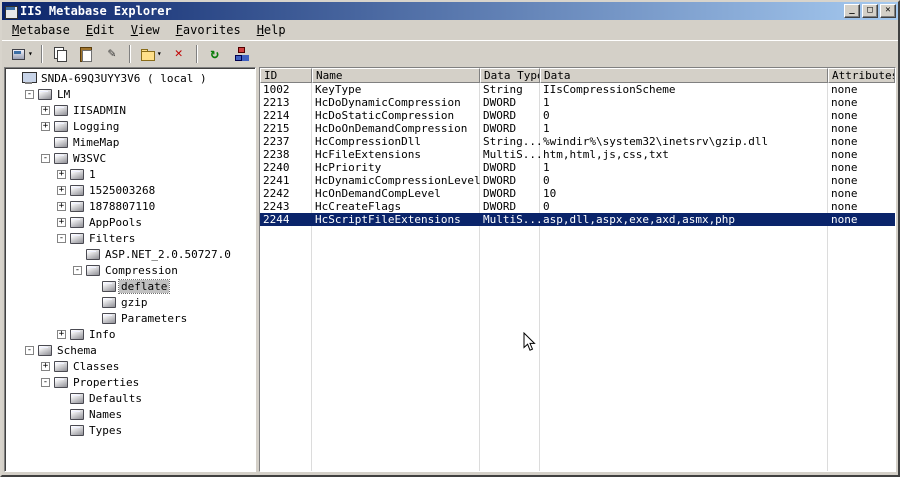  Describe the element at coordinates (286, 75) in the screenshot. I see `column-header-id: ID` at that location.